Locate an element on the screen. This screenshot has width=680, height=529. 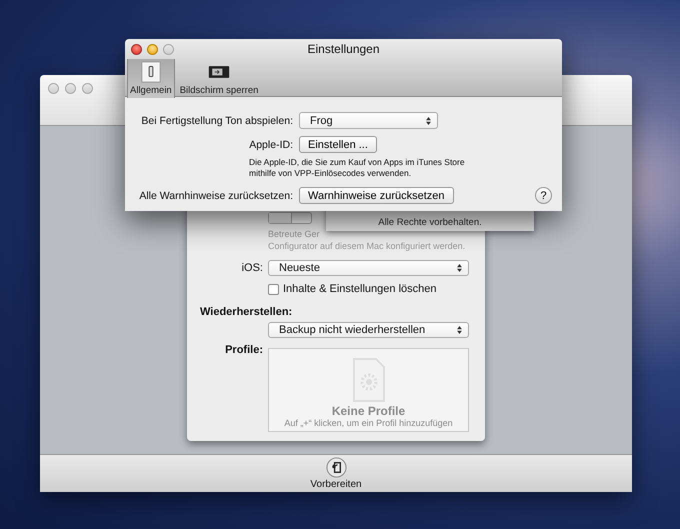
reset-warnings-label: Alle Warnhinweise zurücksetzen: is located at coordinates (216, 196).